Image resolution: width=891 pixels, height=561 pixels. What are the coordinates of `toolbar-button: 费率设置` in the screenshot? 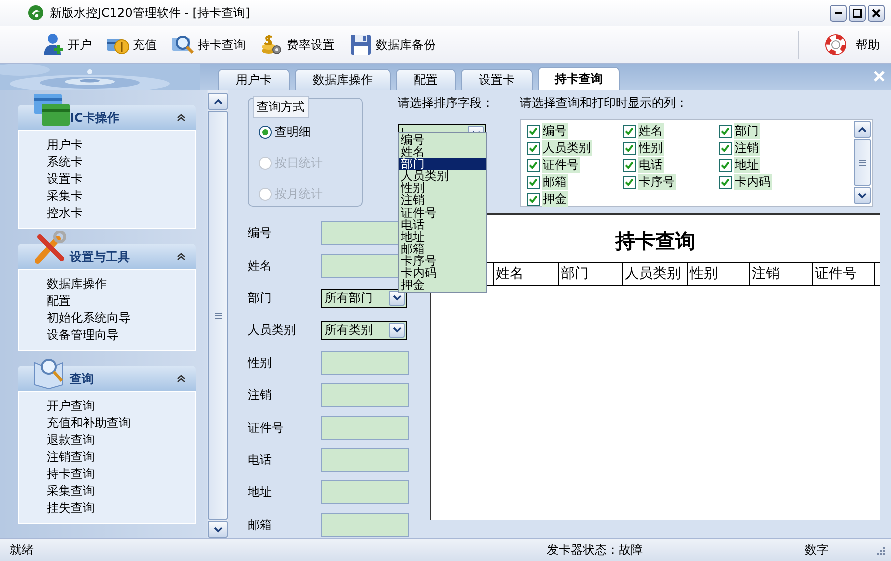 It's located at (297, 44).